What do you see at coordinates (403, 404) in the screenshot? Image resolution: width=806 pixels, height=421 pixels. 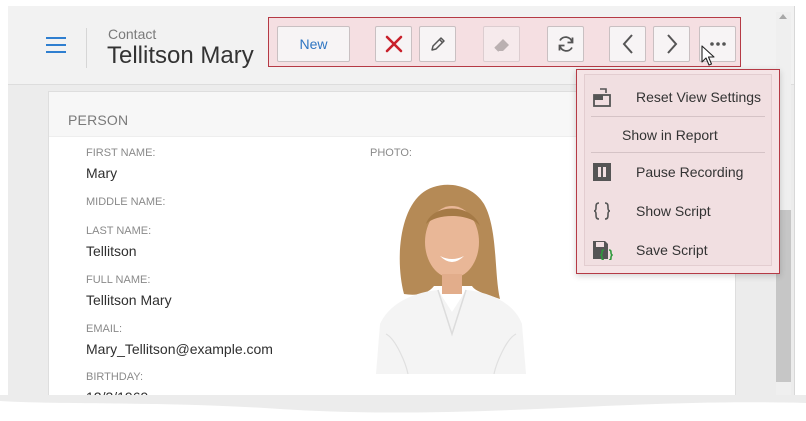 I see `torn-edge-decoration` at bounding box center [403, 404].